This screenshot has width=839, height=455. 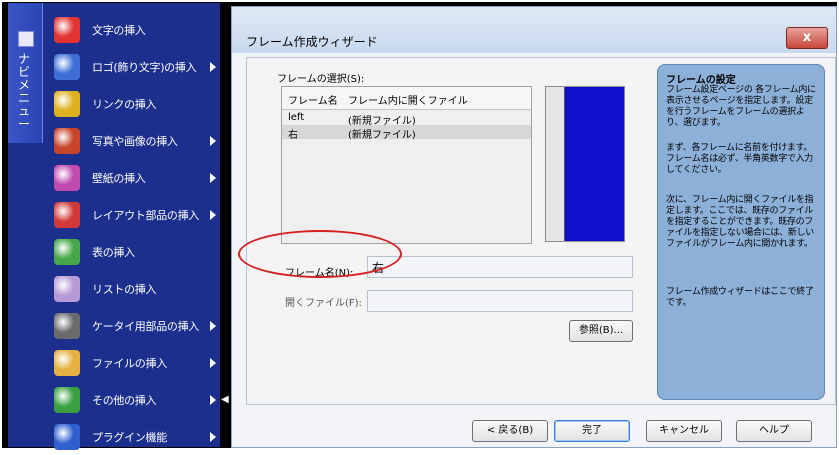 What do you see at coordinates (594, 164) in the screenshot?
I see `preview-right-frame-selected` at bounding box center [594, 164].